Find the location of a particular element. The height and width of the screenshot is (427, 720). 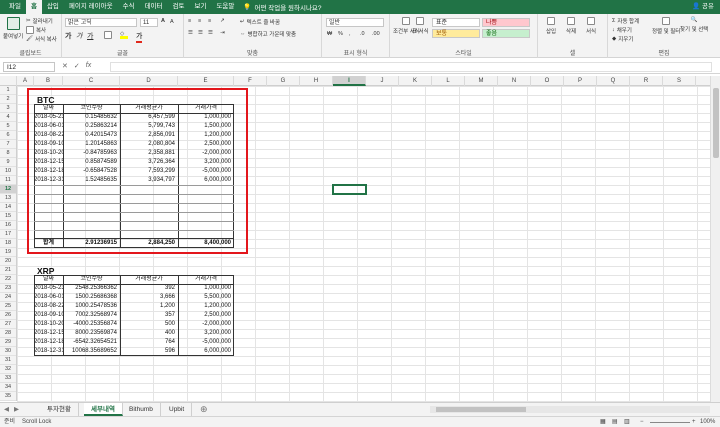

style-bad: 나쁨 is located at coordinates (506, 22).